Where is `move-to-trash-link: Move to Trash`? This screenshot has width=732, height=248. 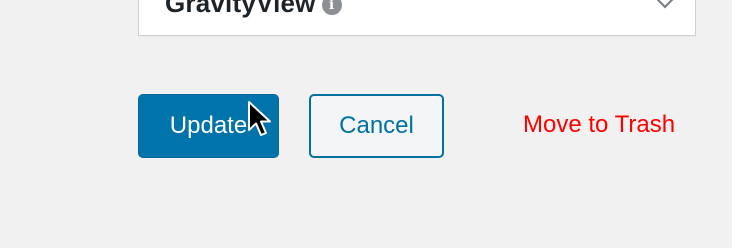
move-to-trash-link: Move to Trash is located at coordinates (599, 125).